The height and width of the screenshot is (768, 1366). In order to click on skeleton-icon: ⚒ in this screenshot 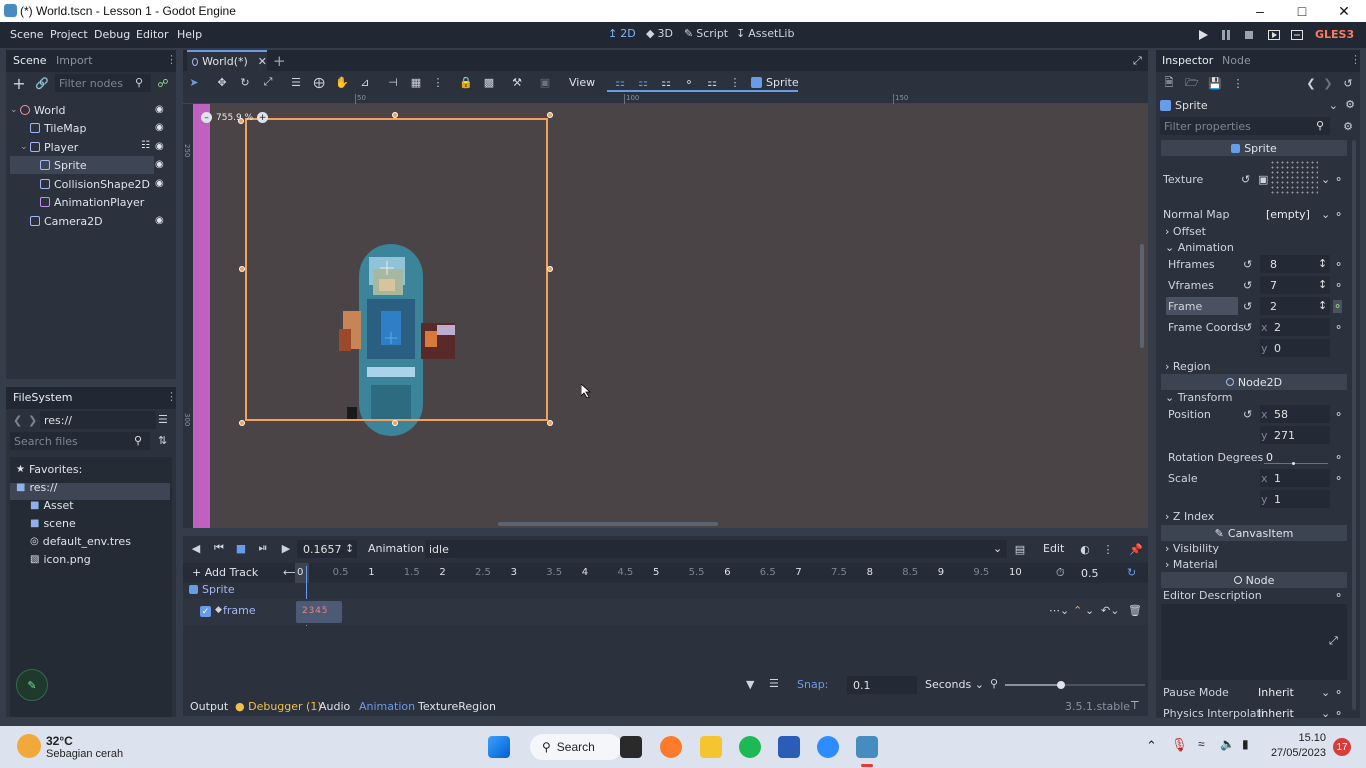, I will do `click(517, 82)`.